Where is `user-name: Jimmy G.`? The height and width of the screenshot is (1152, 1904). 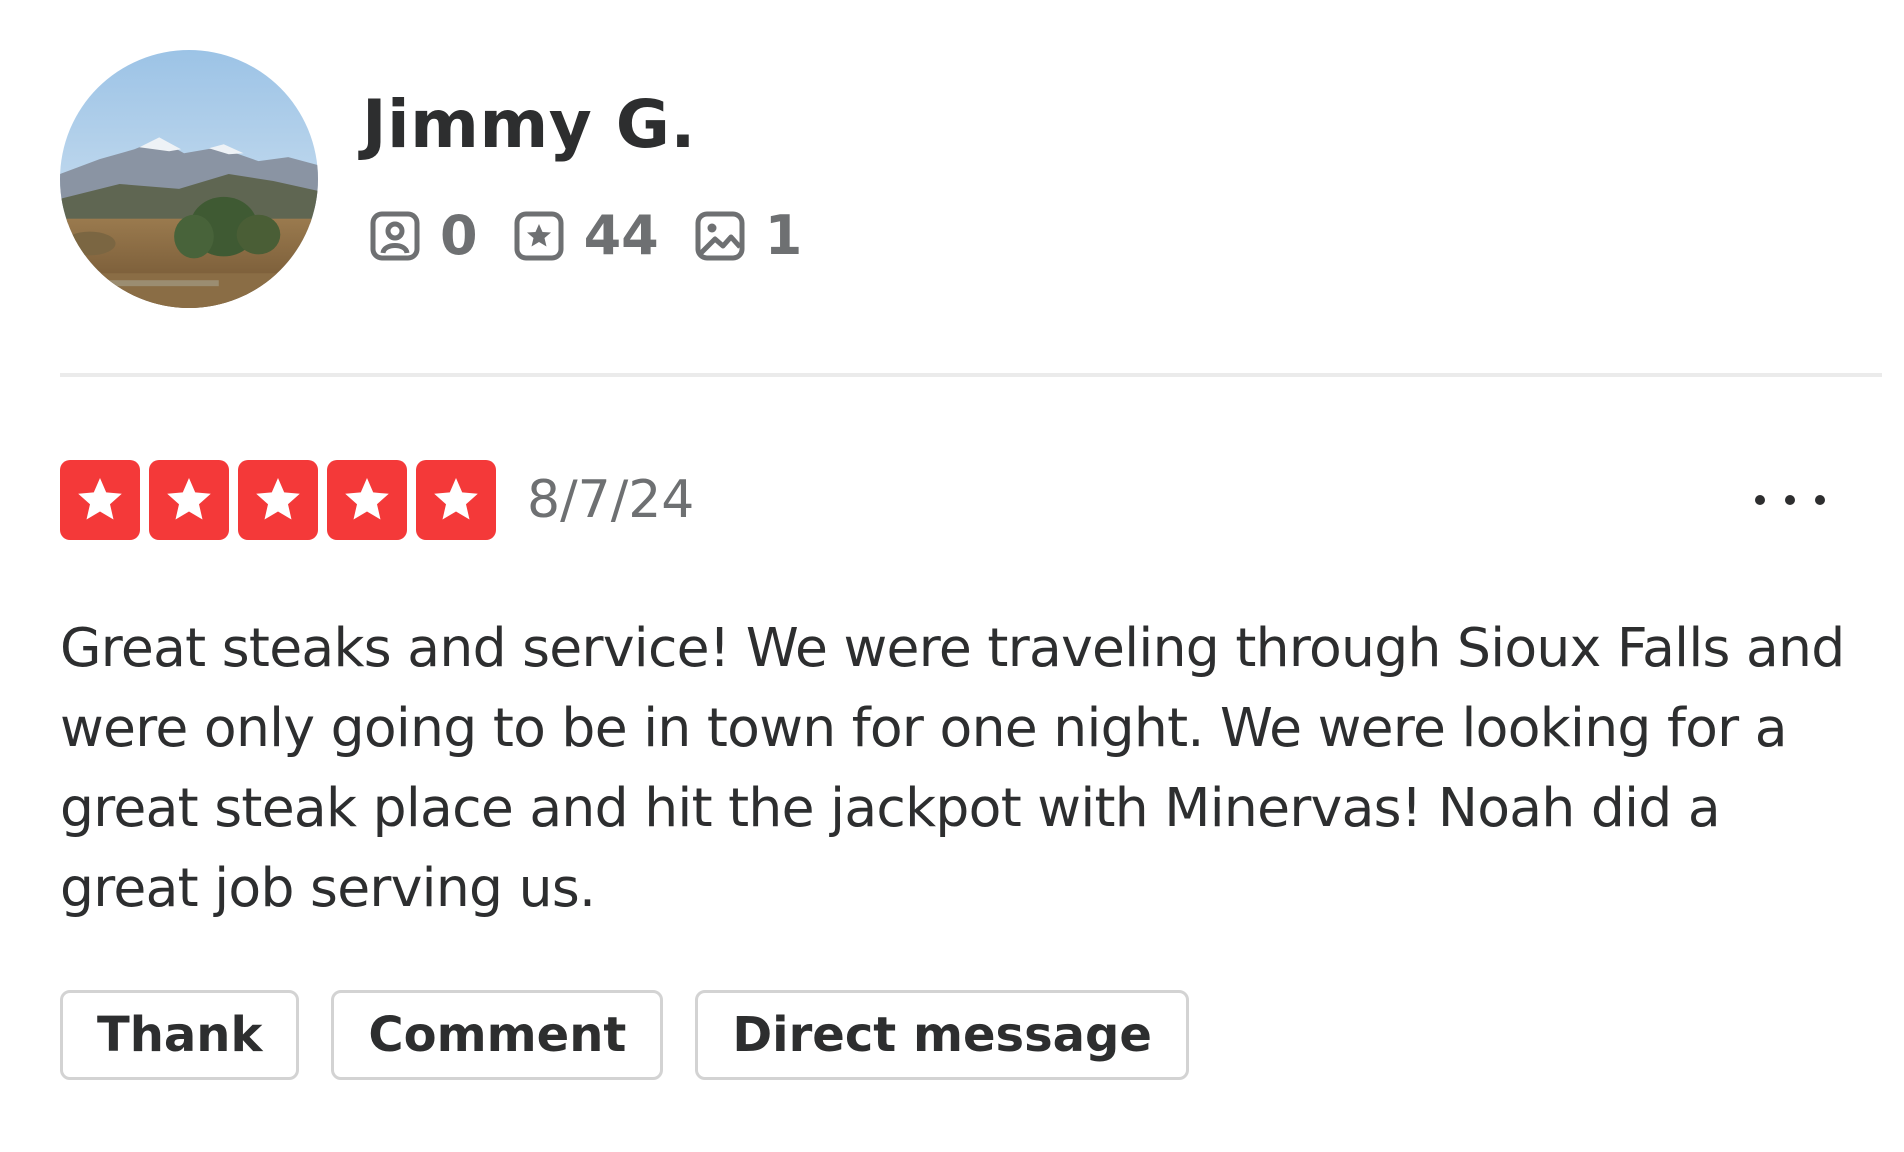
user-name: Jimmy G. is located at coordinates (529, 125).